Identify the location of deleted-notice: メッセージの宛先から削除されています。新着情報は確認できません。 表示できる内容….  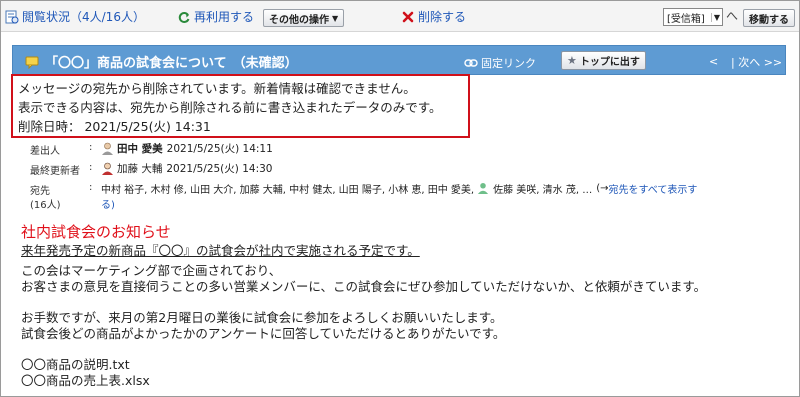
(240, 106).